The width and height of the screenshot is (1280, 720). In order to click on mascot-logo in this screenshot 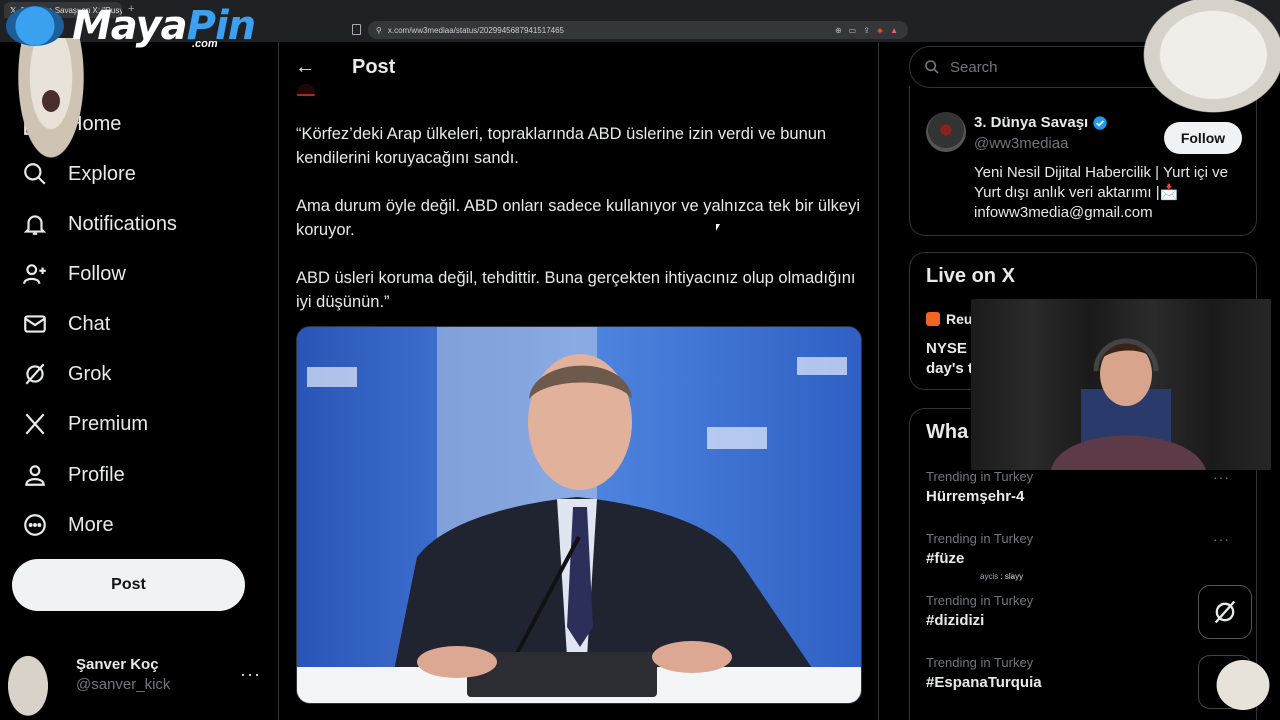, I will do `click(35, 26)`.